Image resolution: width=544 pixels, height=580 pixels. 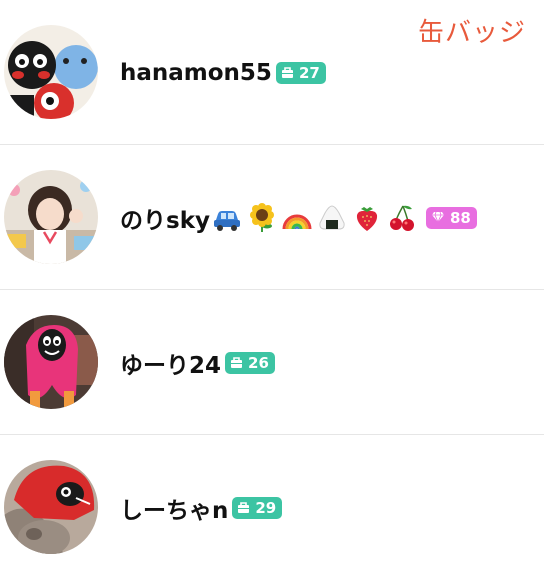 What do you see at coordinates (170, 363) in the screenshot?
I see `username: ゆーり24` at bounding box center [170, 363].